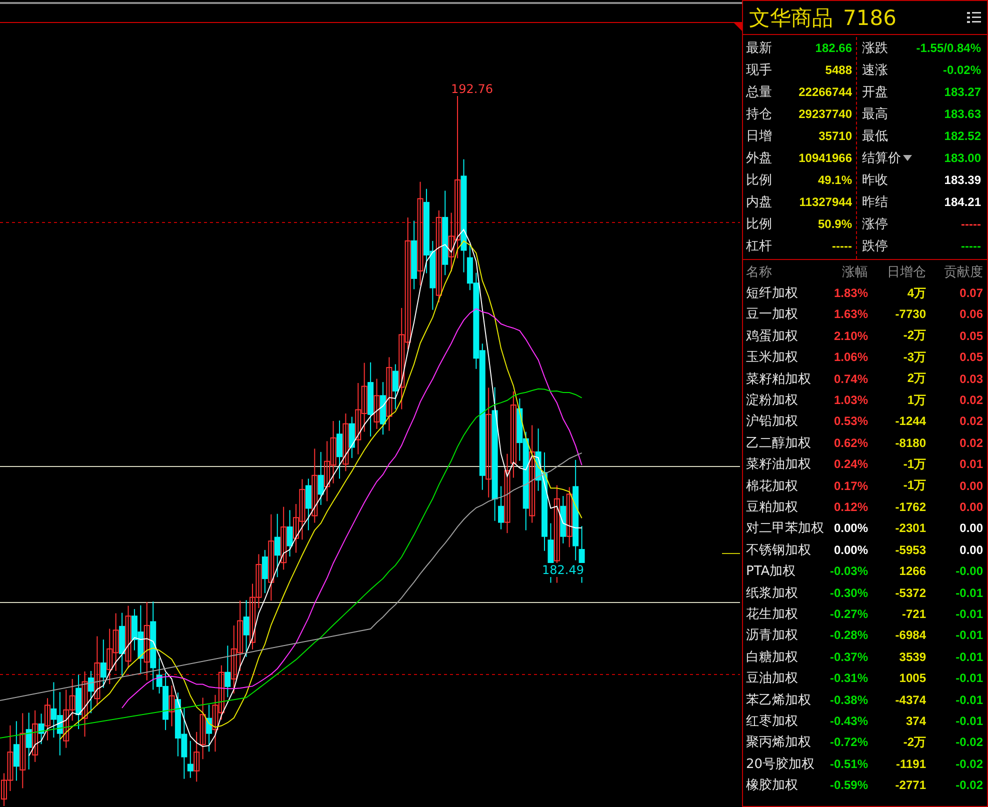 Image resolution: width=988 pixels, height=807 pixels. What do you see at coordinates (875, 114) in the screenshot?
I see `quote-label: 最高` at bounding box center [875, 114].